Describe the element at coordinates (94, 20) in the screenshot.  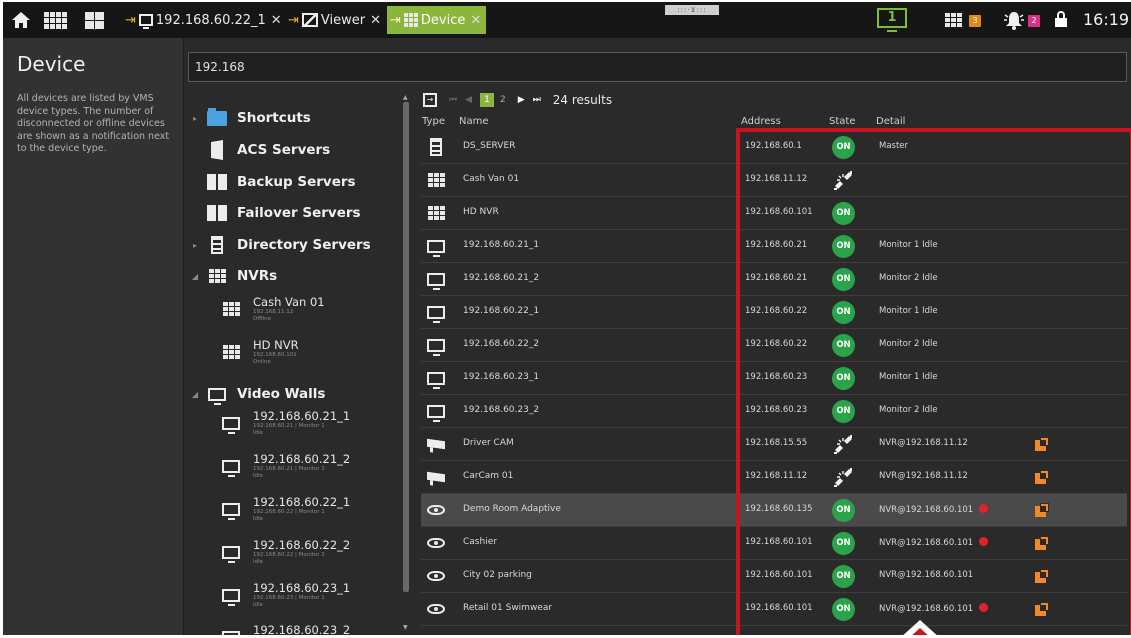
I see `split-layout-icon` at that location.